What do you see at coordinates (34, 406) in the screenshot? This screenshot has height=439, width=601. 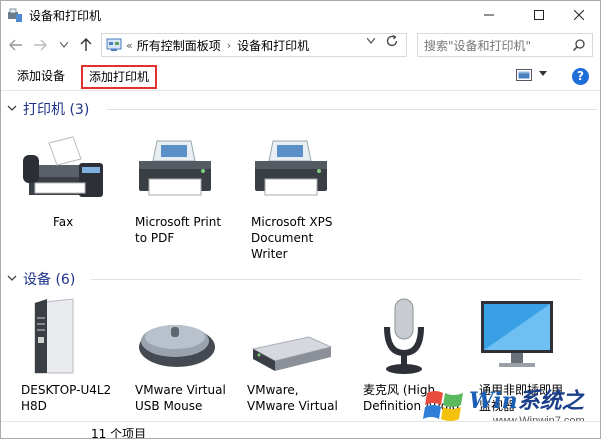 I see `item-caption: H8D` at bounding box center [34, 406].